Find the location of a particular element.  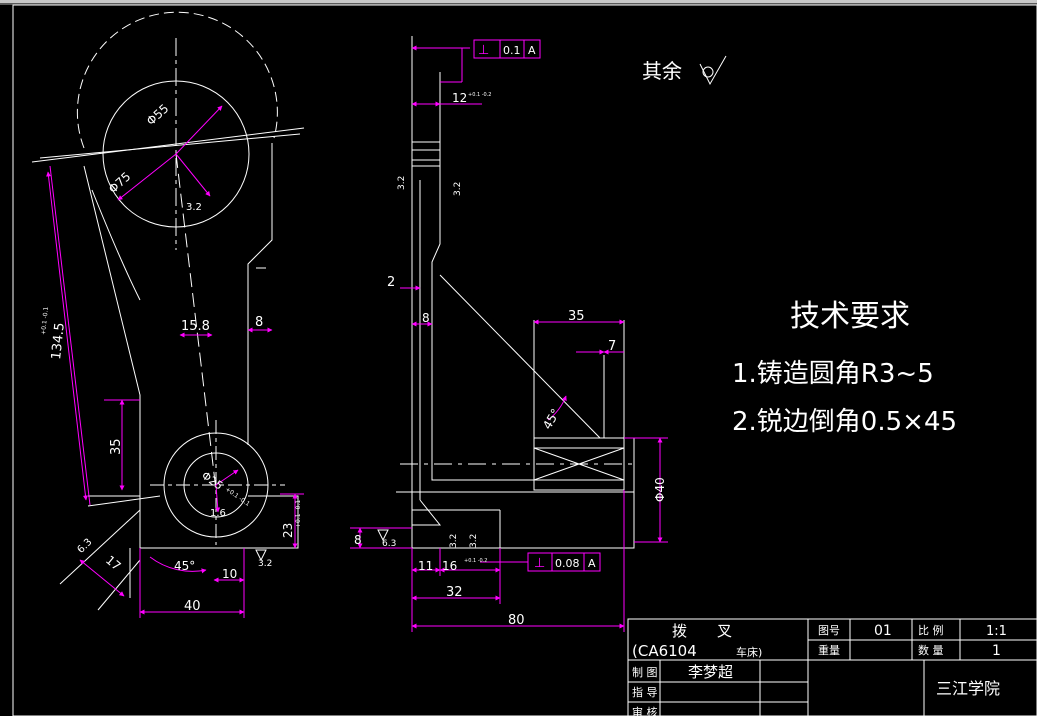

title-model-sub: 车床) is located at coordinates (749, 652).